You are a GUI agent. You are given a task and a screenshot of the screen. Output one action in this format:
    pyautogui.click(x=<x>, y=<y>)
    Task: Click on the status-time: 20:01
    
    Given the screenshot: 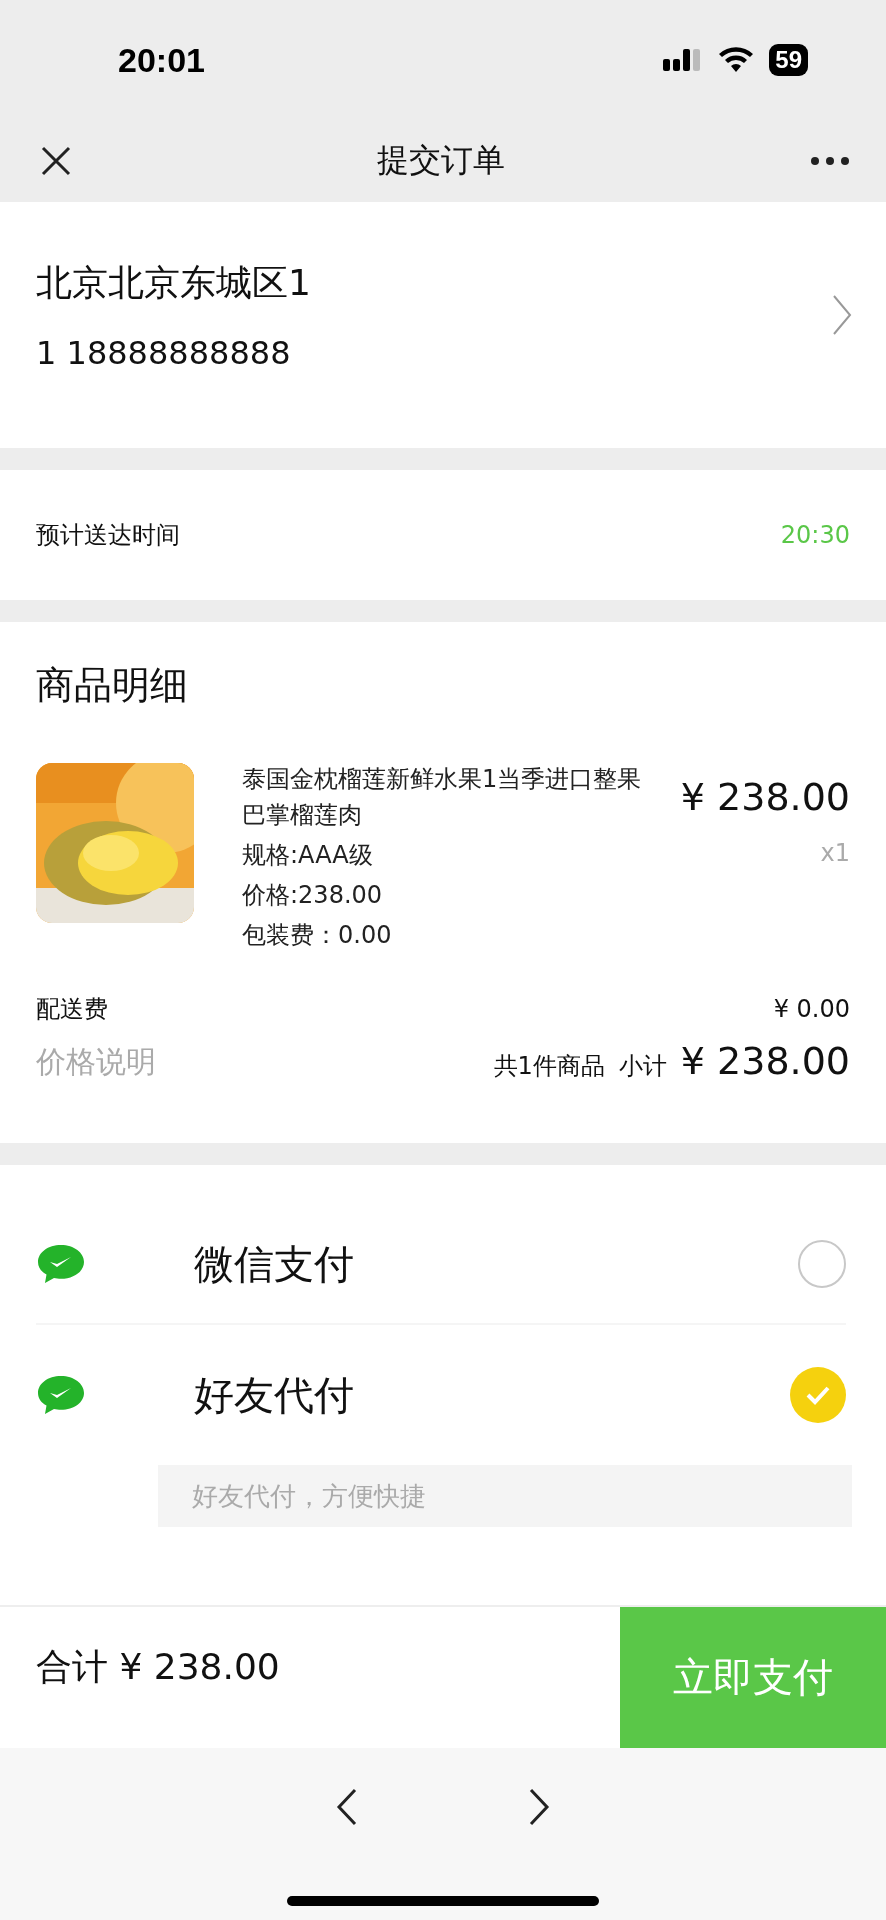 What is the action you would take?
    pyautogui.click(x=161, y=60)
    